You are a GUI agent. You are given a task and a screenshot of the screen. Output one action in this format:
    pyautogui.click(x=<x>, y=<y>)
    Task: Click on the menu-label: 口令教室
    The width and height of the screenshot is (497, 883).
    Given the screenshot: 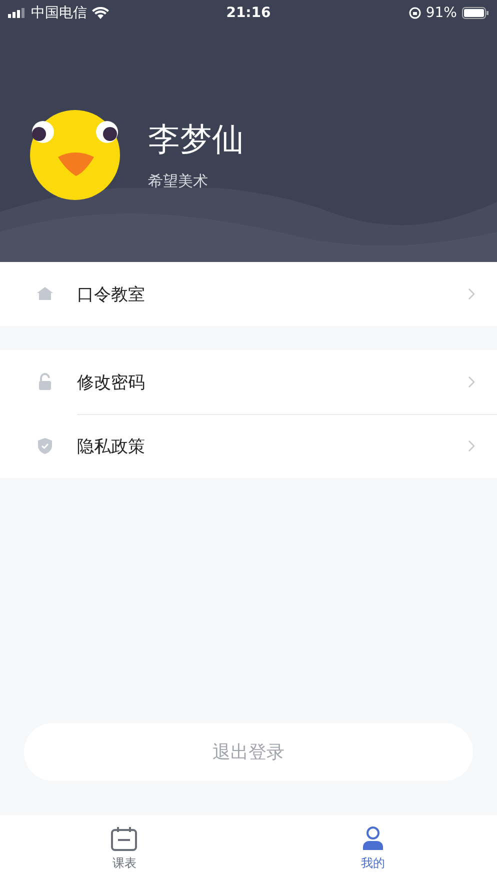 What is the action you would take?
    pyautogui.click(x=111, y=295)
    